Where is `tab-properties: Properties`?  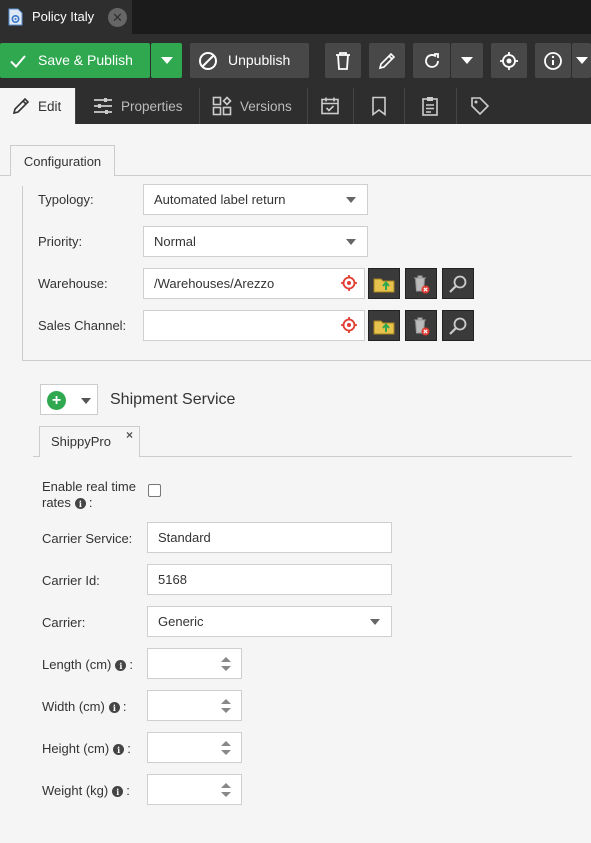 tab-properties: Properties is located at coordinates (138, 106).